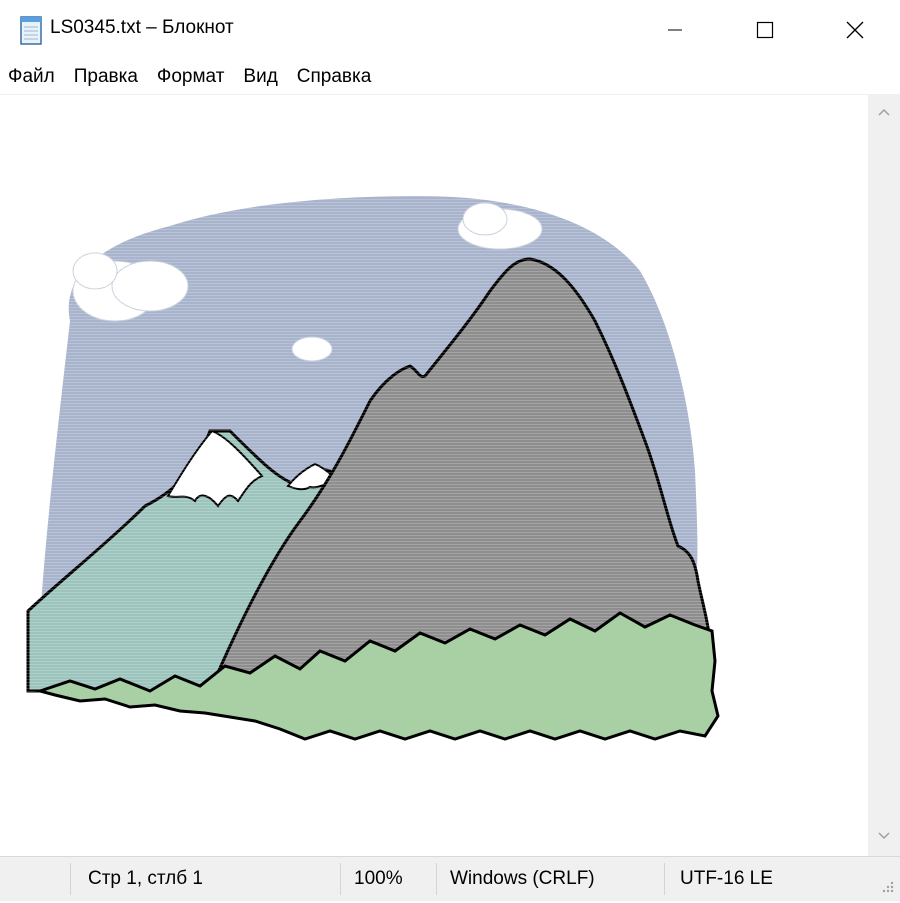  Describe the element at coordinates (884, 112) in the screenshot. I see `scroll-up-icon` at that location.